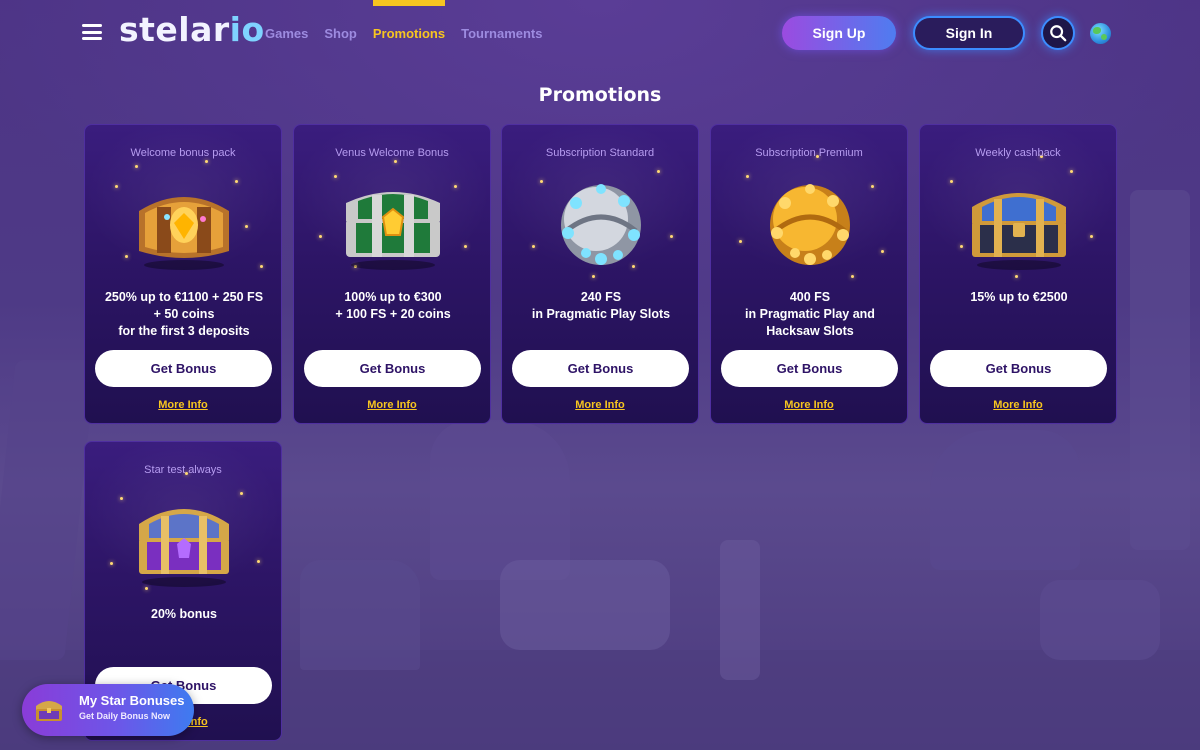 This screenshot has height=750, width=1200. What do you see at coordinates (393, 314) in the screenshot?
I see `promo-description-line: + 100 FS + 20 coins` at bounding box center [393, 314].